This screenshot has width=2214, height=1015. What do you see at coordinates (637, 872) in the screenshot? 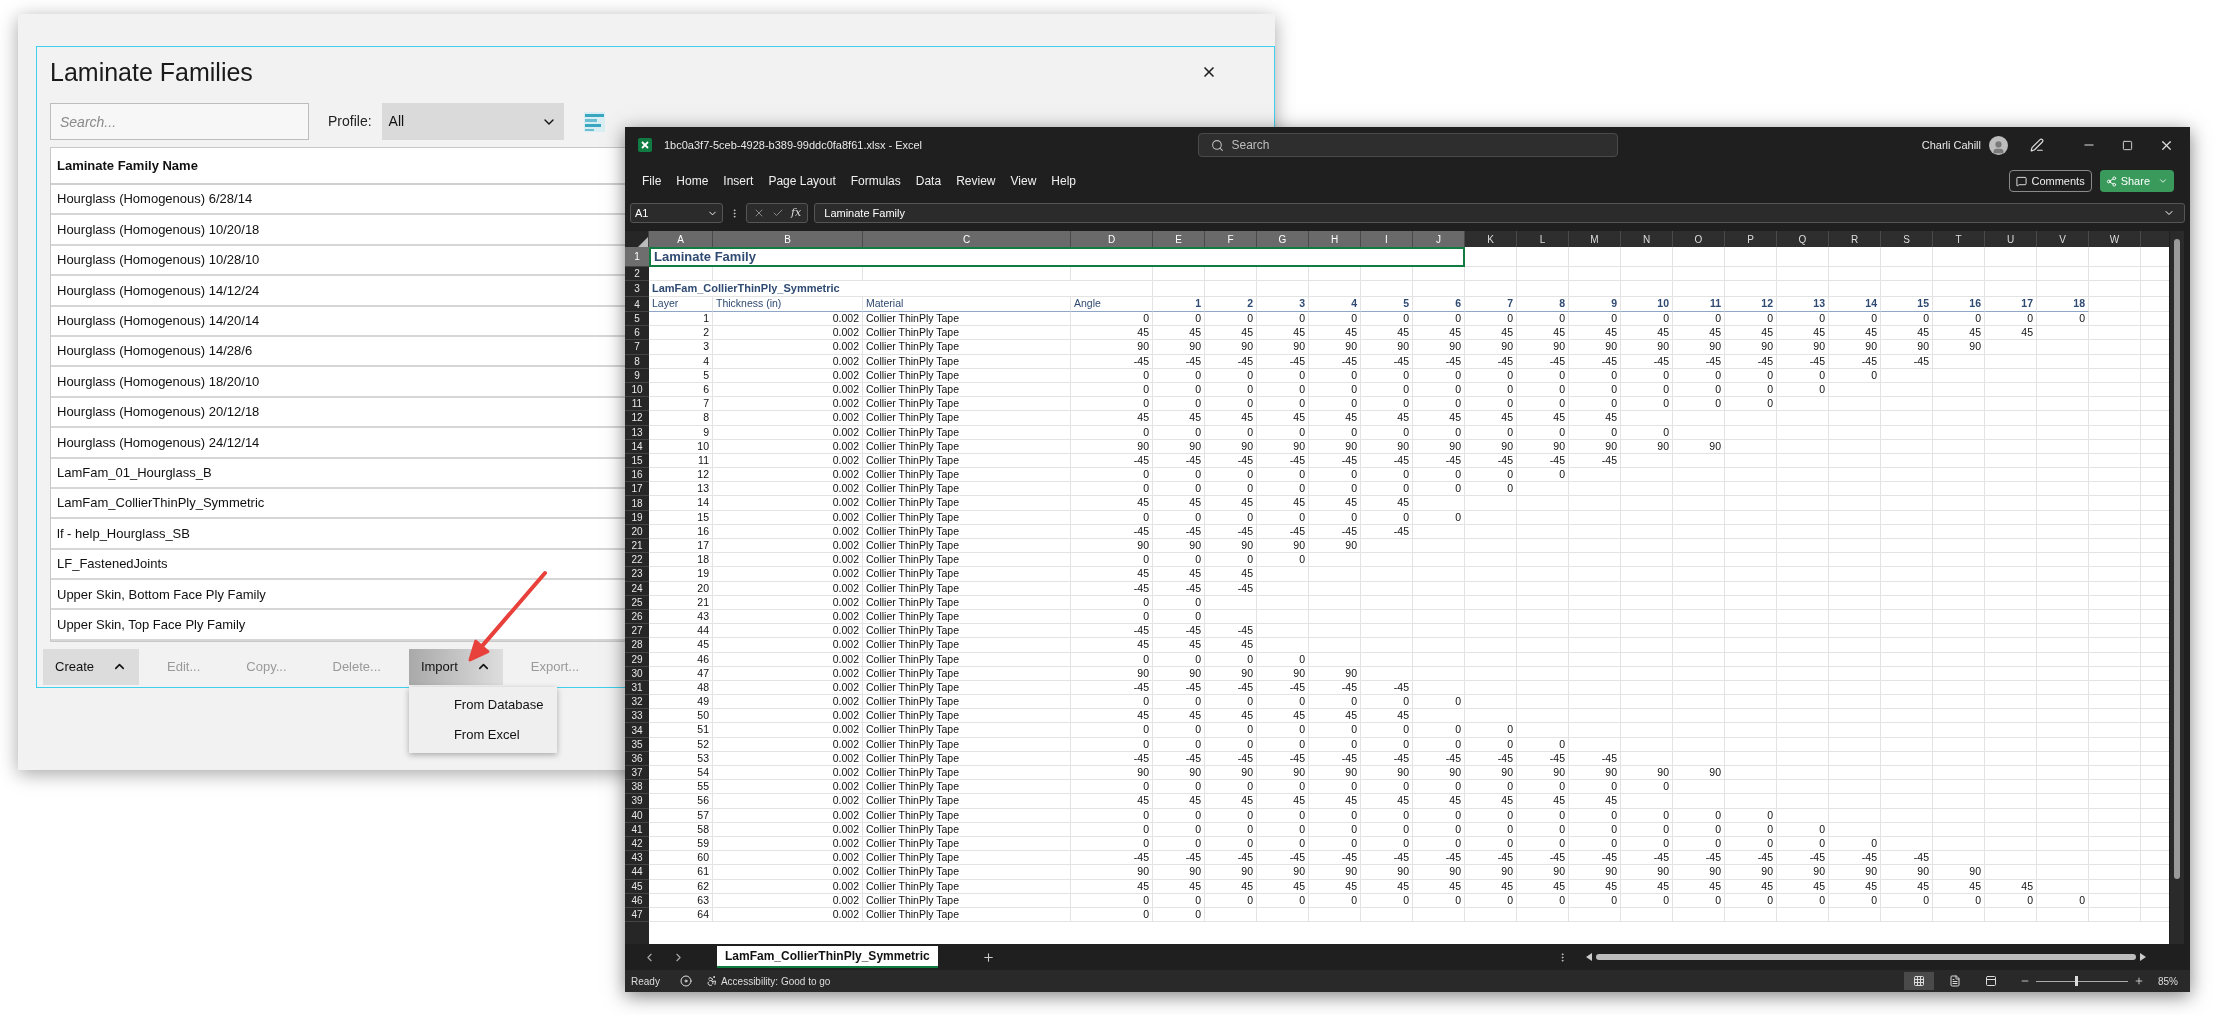
I see `row-header: 44` at bounding box center [637, 872].